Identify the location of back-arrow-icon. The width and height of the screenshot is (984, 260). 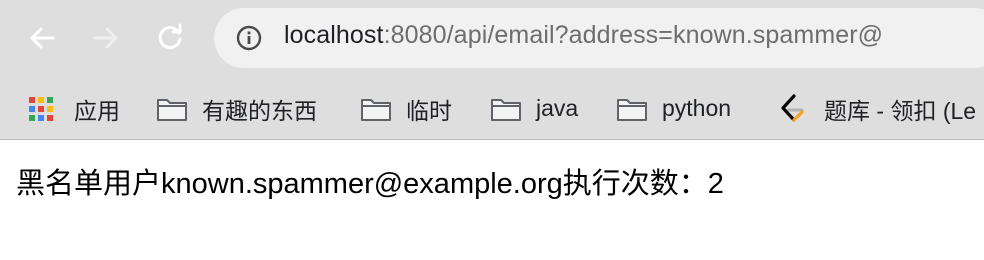
(42, 38).